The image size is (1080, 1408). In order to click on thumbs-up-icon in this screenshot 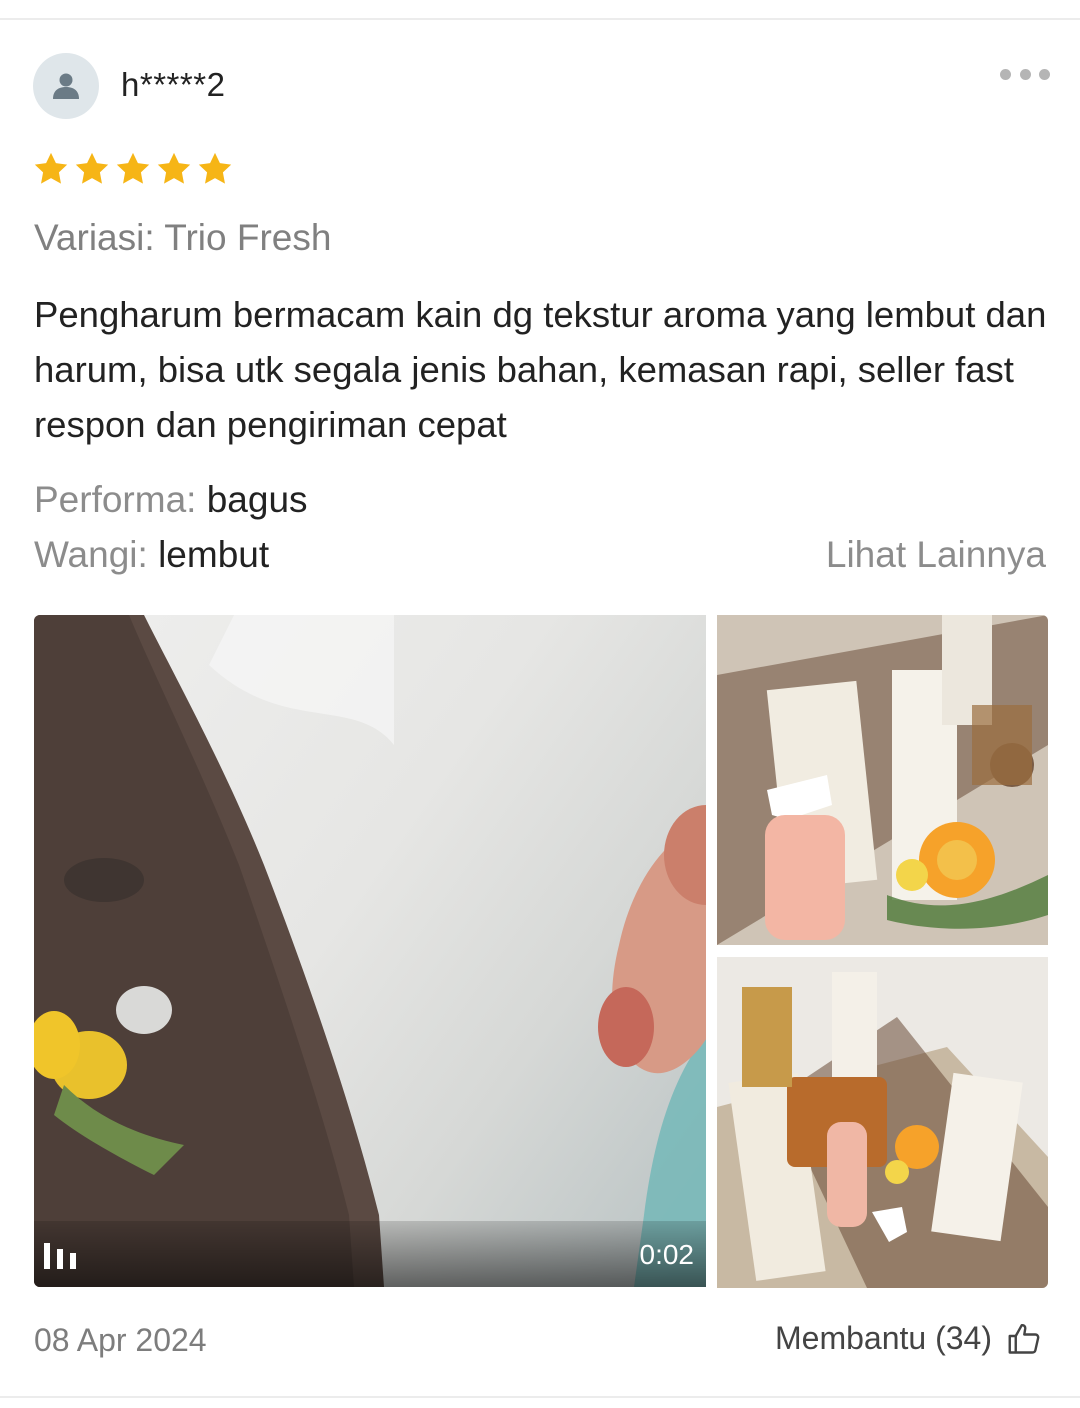, I will do `click(1024, 1338)`.